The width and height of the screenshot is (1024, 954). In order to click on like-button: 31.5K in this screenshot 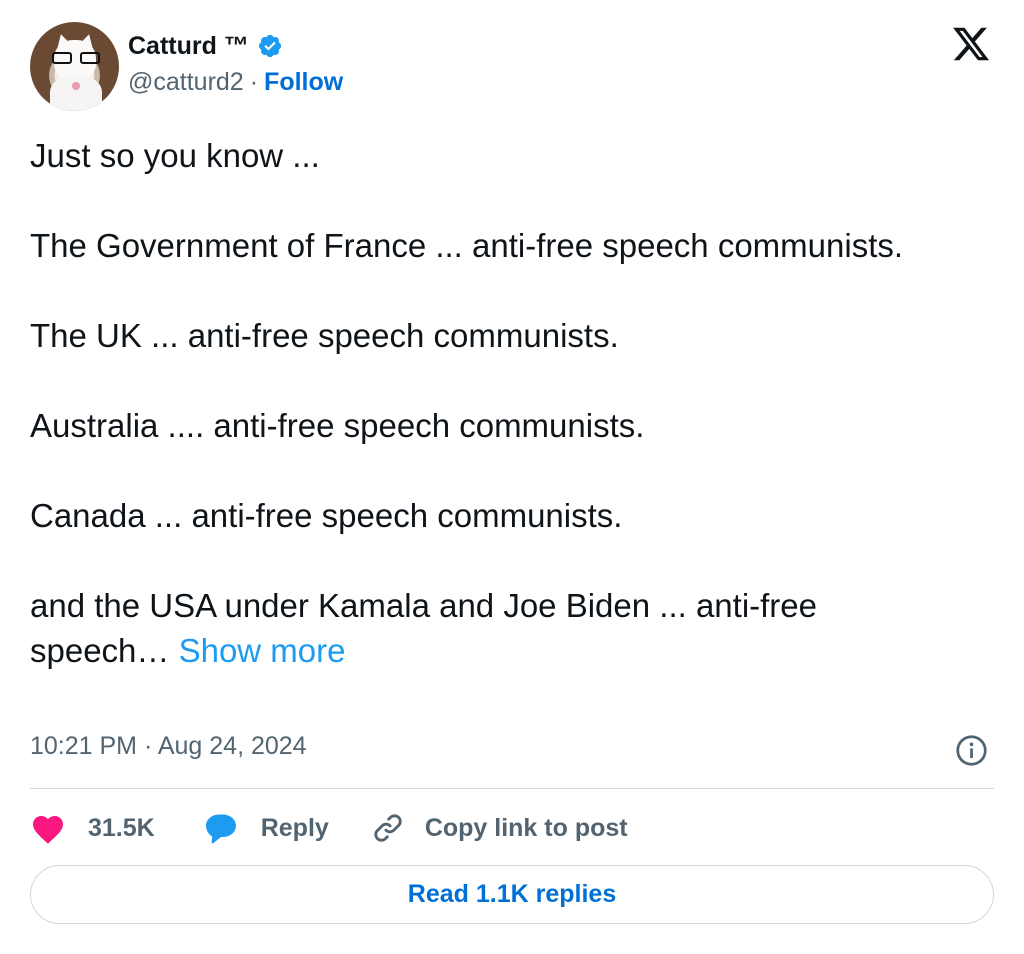, I will do `click(92, 828)`.